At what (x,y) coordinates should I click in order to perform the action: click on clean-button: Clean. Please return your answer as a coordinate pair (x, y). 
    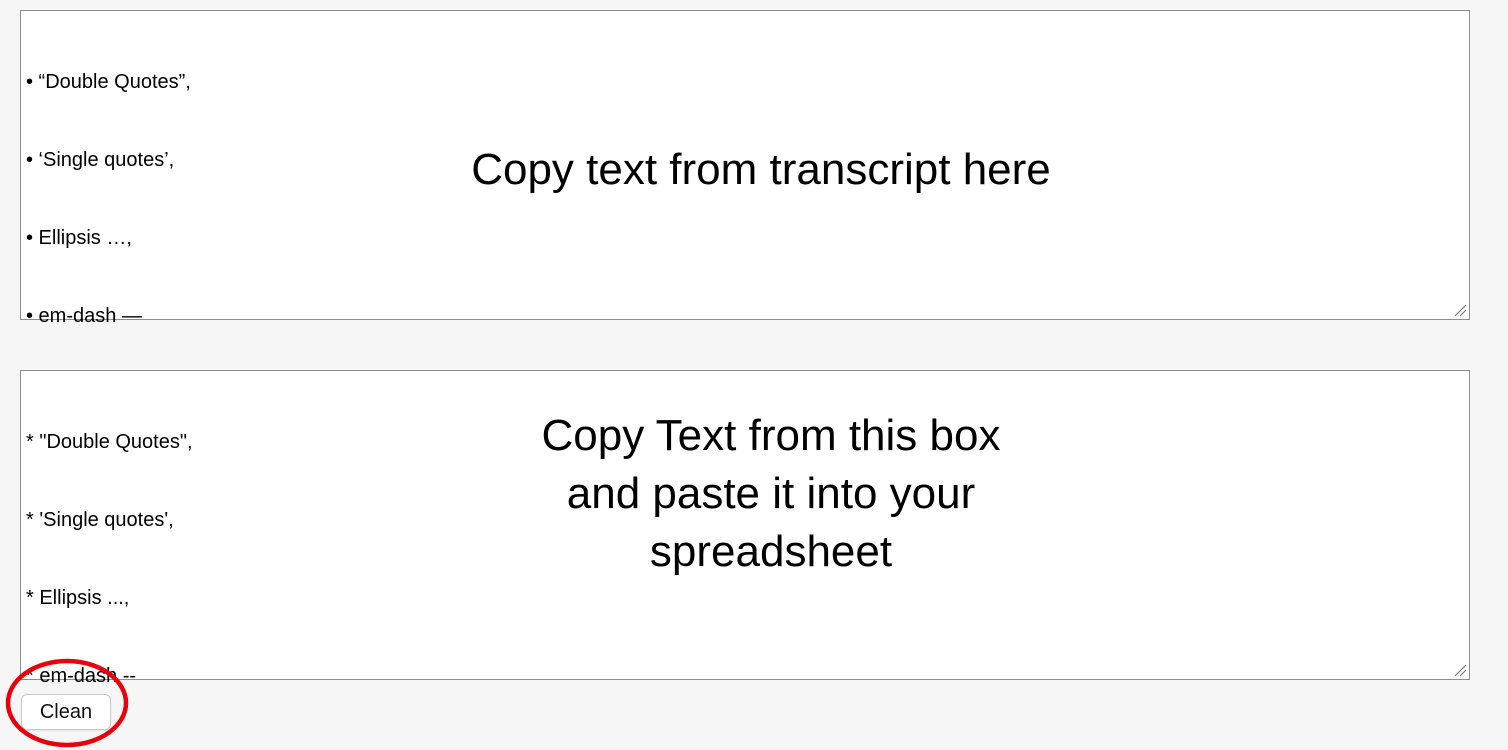
    Looking at the image, I should click on (66, 712).